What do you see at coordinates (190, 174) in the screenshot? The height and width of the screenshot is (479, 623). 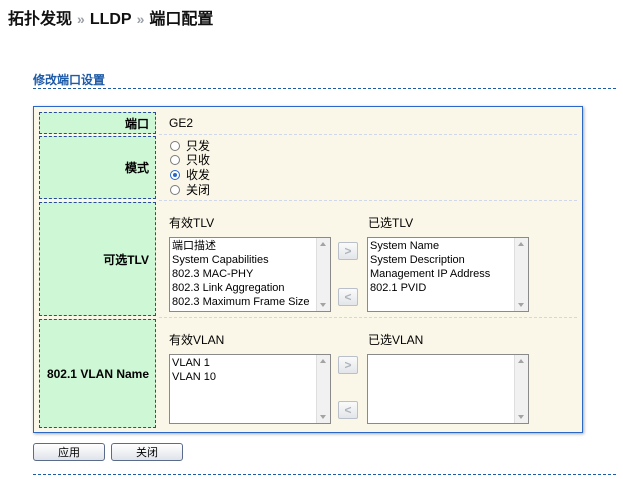 I see `mode-option-send-receive: 收发` at bounding box center [190, 174].